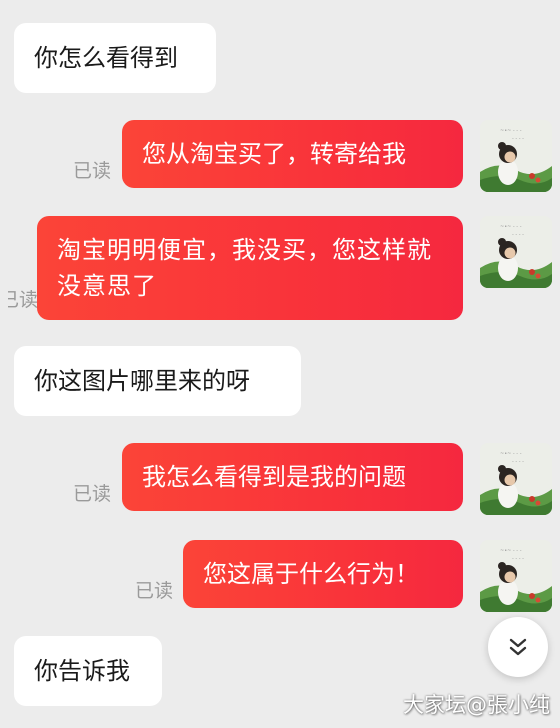 This screenshot has height=728, width=560. I want to click on message-text: 你这图片哪里来的呀, so click(142, 381).